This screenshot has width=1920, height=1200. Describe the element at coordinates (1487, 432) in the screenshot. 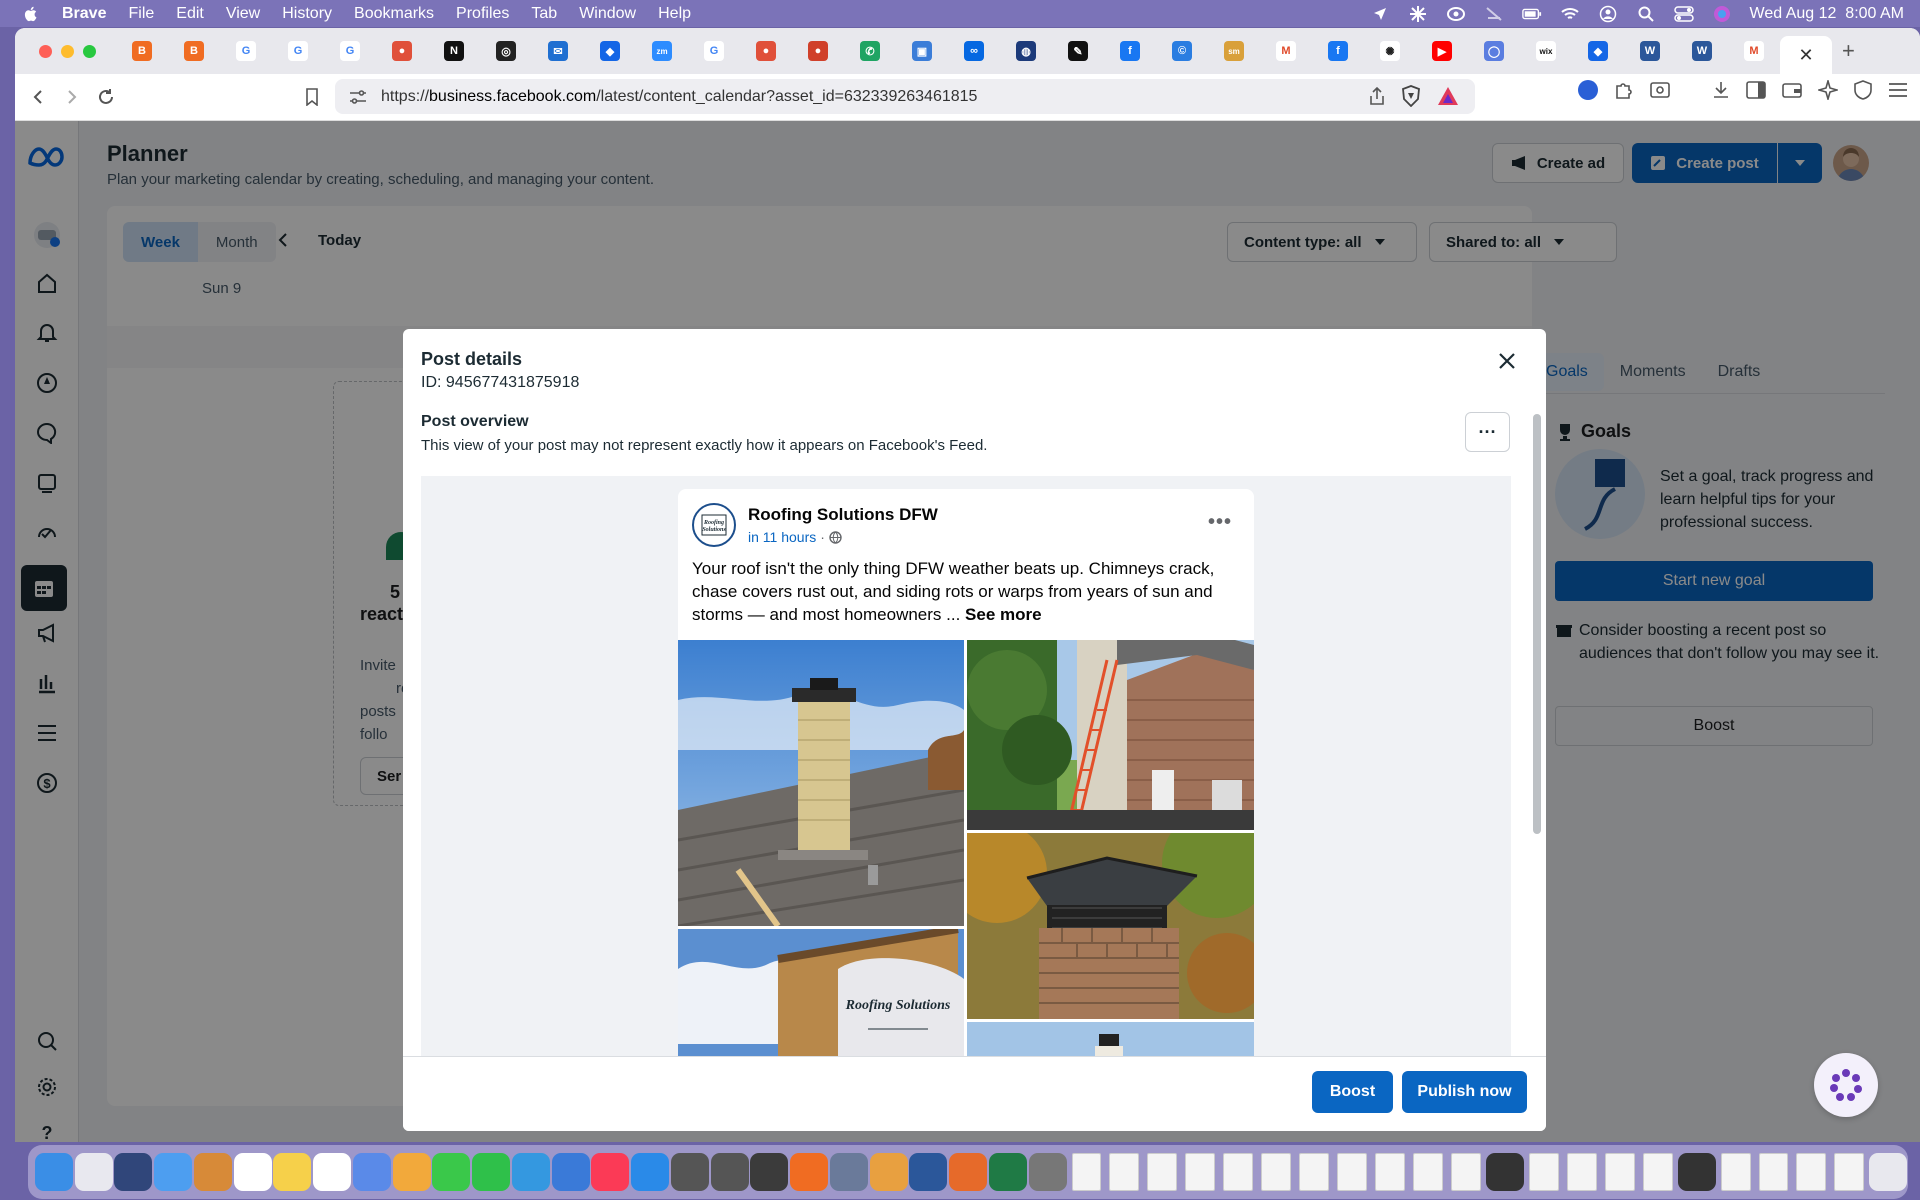

I see `post-more-options-button: ···` at that location.